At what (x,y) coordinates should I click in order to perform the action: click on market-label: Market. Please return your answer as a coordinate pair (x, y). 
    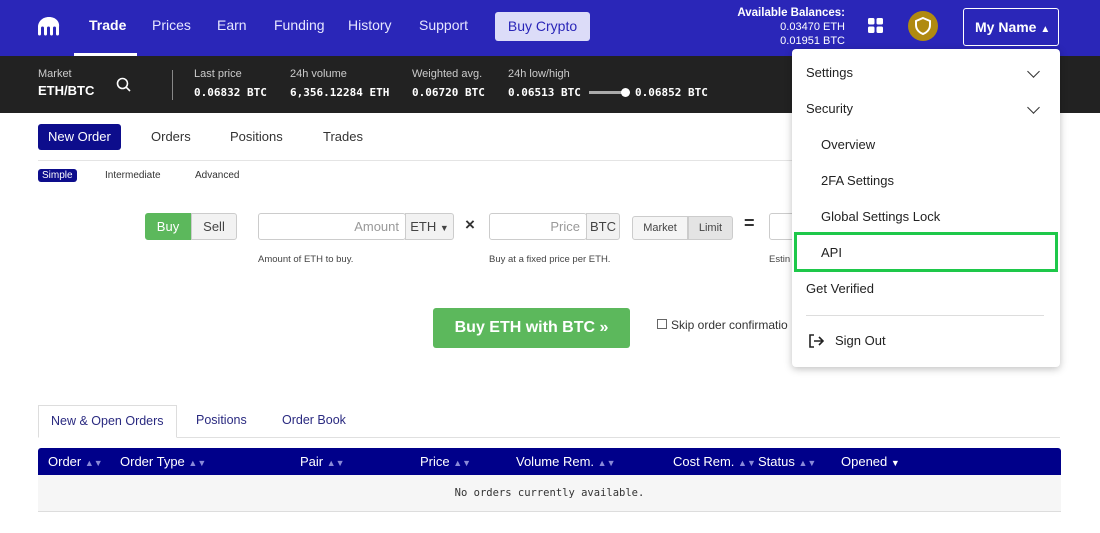
    Looking at the image, I should click on (55, 74).